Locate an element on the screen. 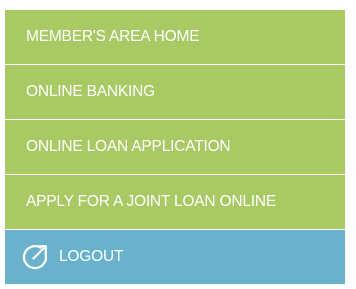  menu-item-label: APPLY FOR A JOINT LOAN ONLINE is located at coordinates (151, 201).